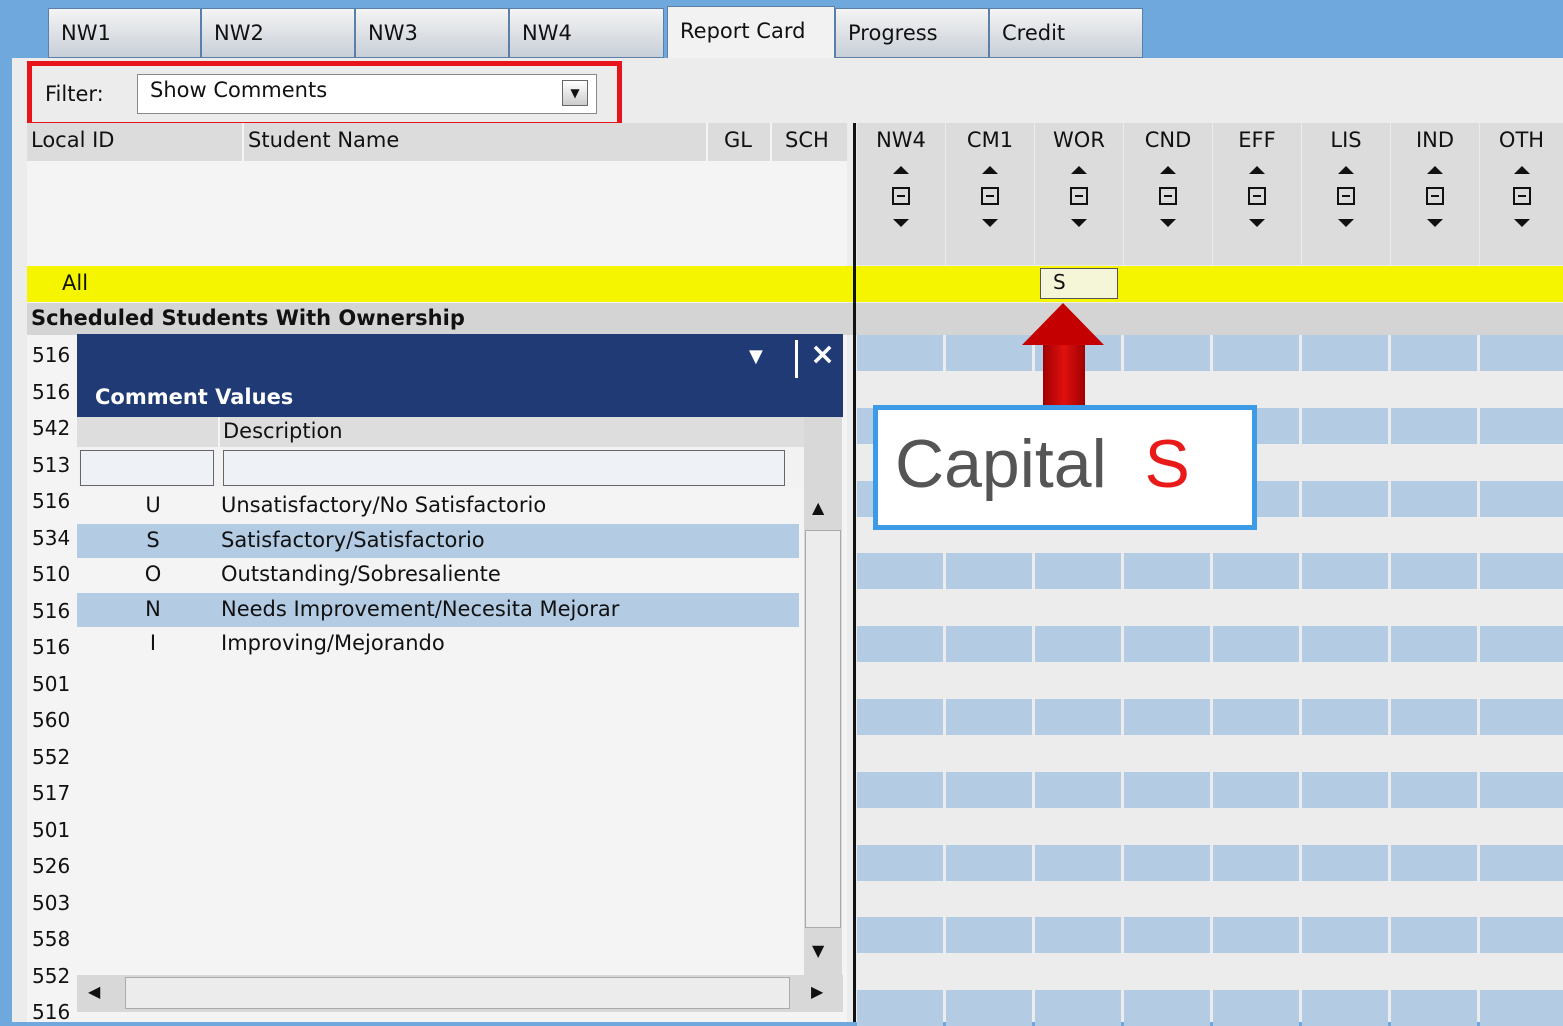 Image resolution: width=1563 pixels, height=1026 pixels. I want to click on col-header-lis: LIS, so click(1346, 194).